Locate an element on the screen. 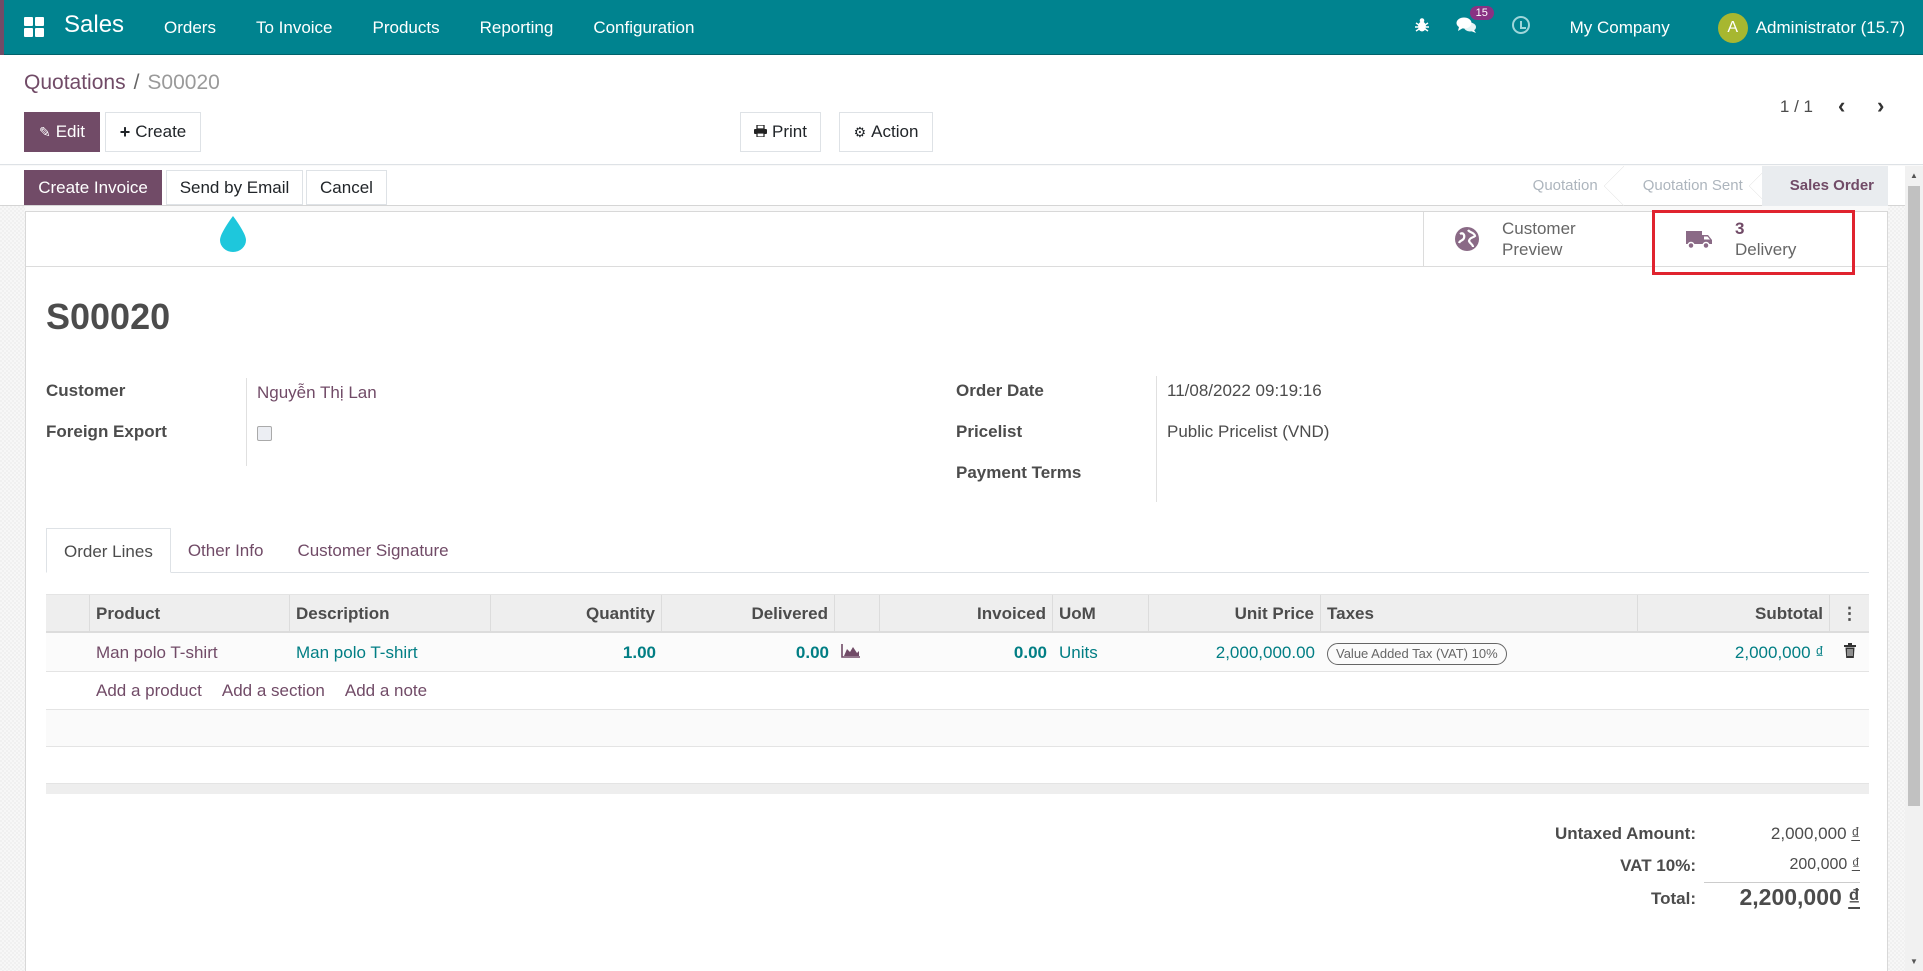 The image size is (1923, 971). column-unit-price: Unit Price is located at coordinates (1235, 613).